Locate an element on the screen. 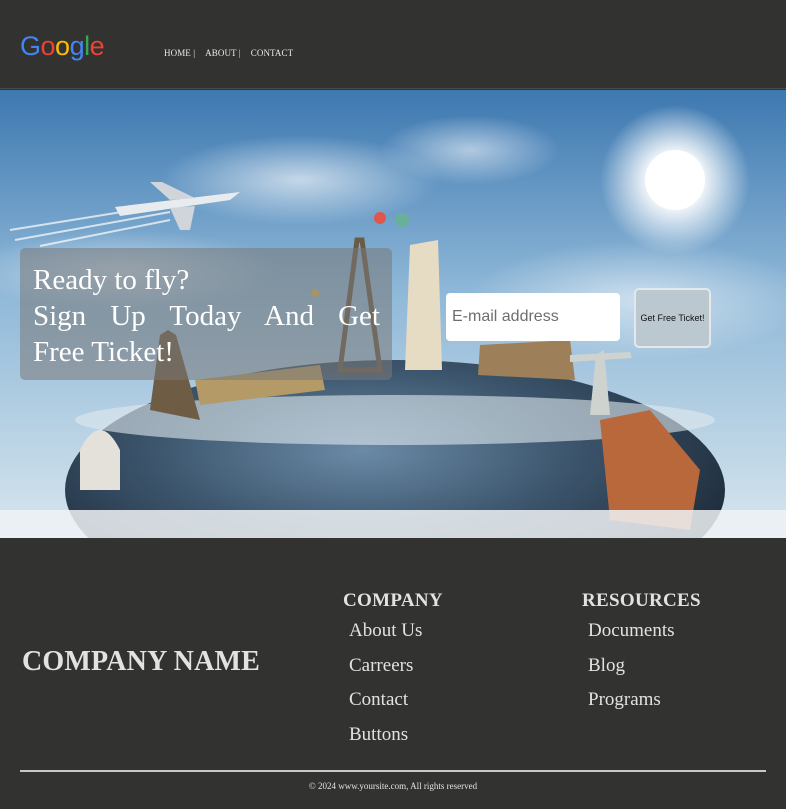 The image size is (786, 809). nav-contact: CONTACT is located at coordinates (272, 53).